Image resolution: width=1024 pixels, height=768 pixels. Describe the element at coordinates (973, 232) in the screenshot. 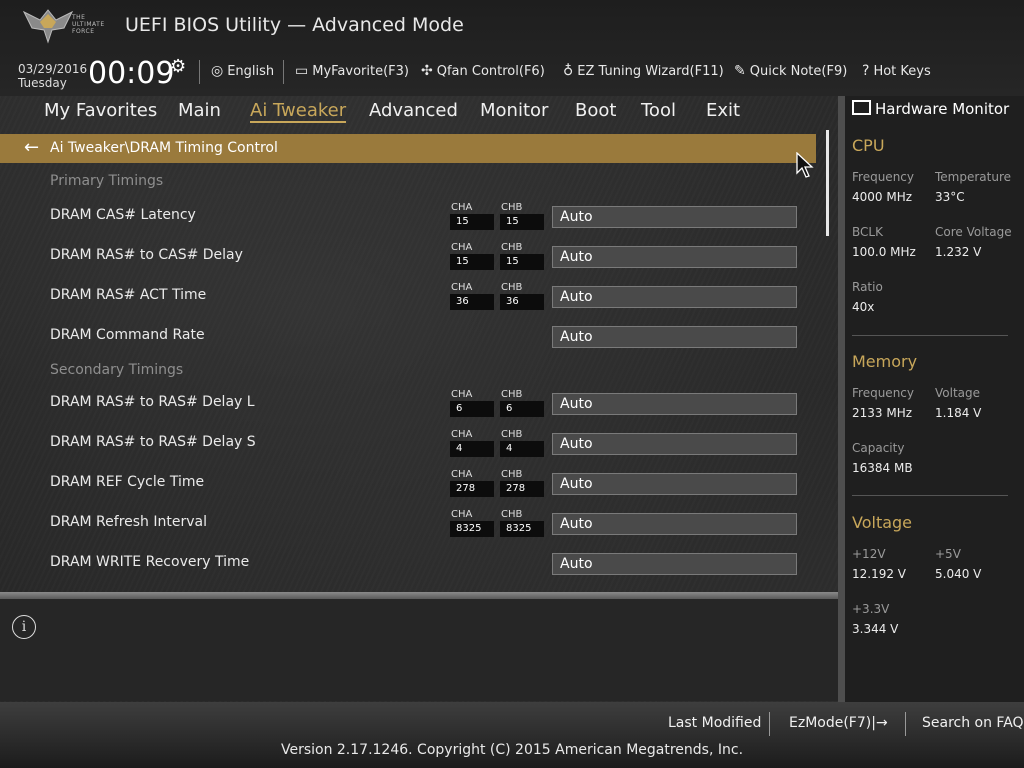

I see `core-voltage-label: Core Voltage` at that location.